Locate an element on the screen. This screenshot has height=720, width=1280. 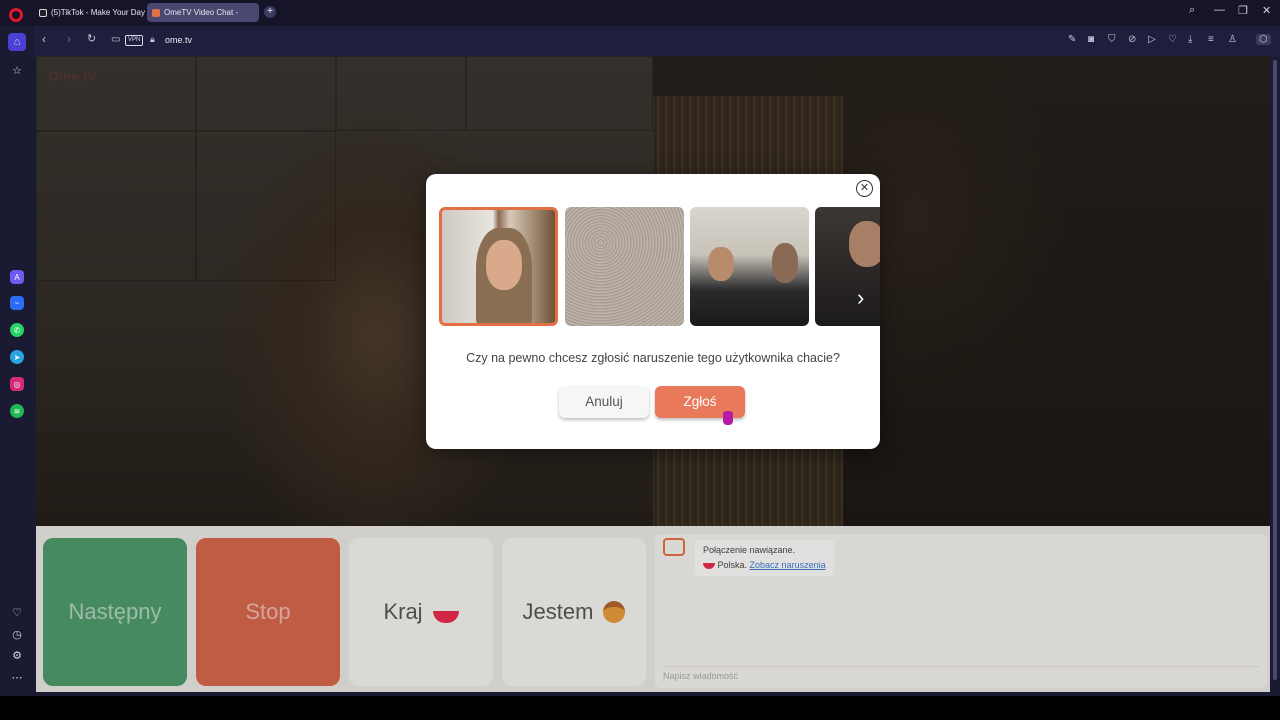
forward-icon: › is located at coordinates (69, 39).